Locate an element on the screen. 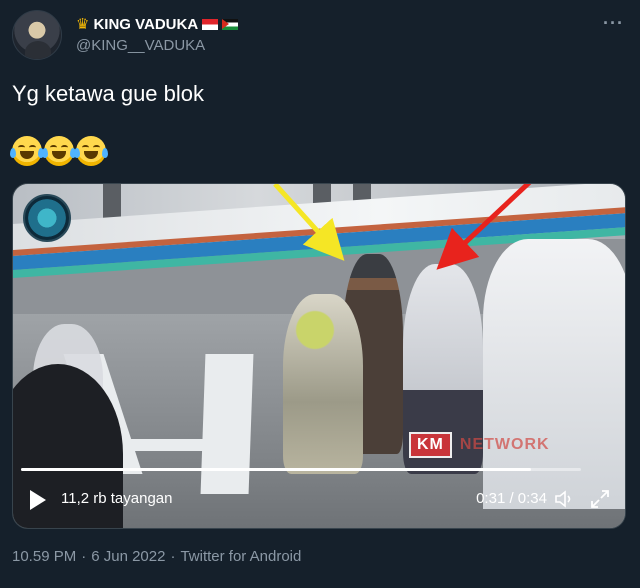  yellow-arrow-icon is located at coordinates (309, 222).